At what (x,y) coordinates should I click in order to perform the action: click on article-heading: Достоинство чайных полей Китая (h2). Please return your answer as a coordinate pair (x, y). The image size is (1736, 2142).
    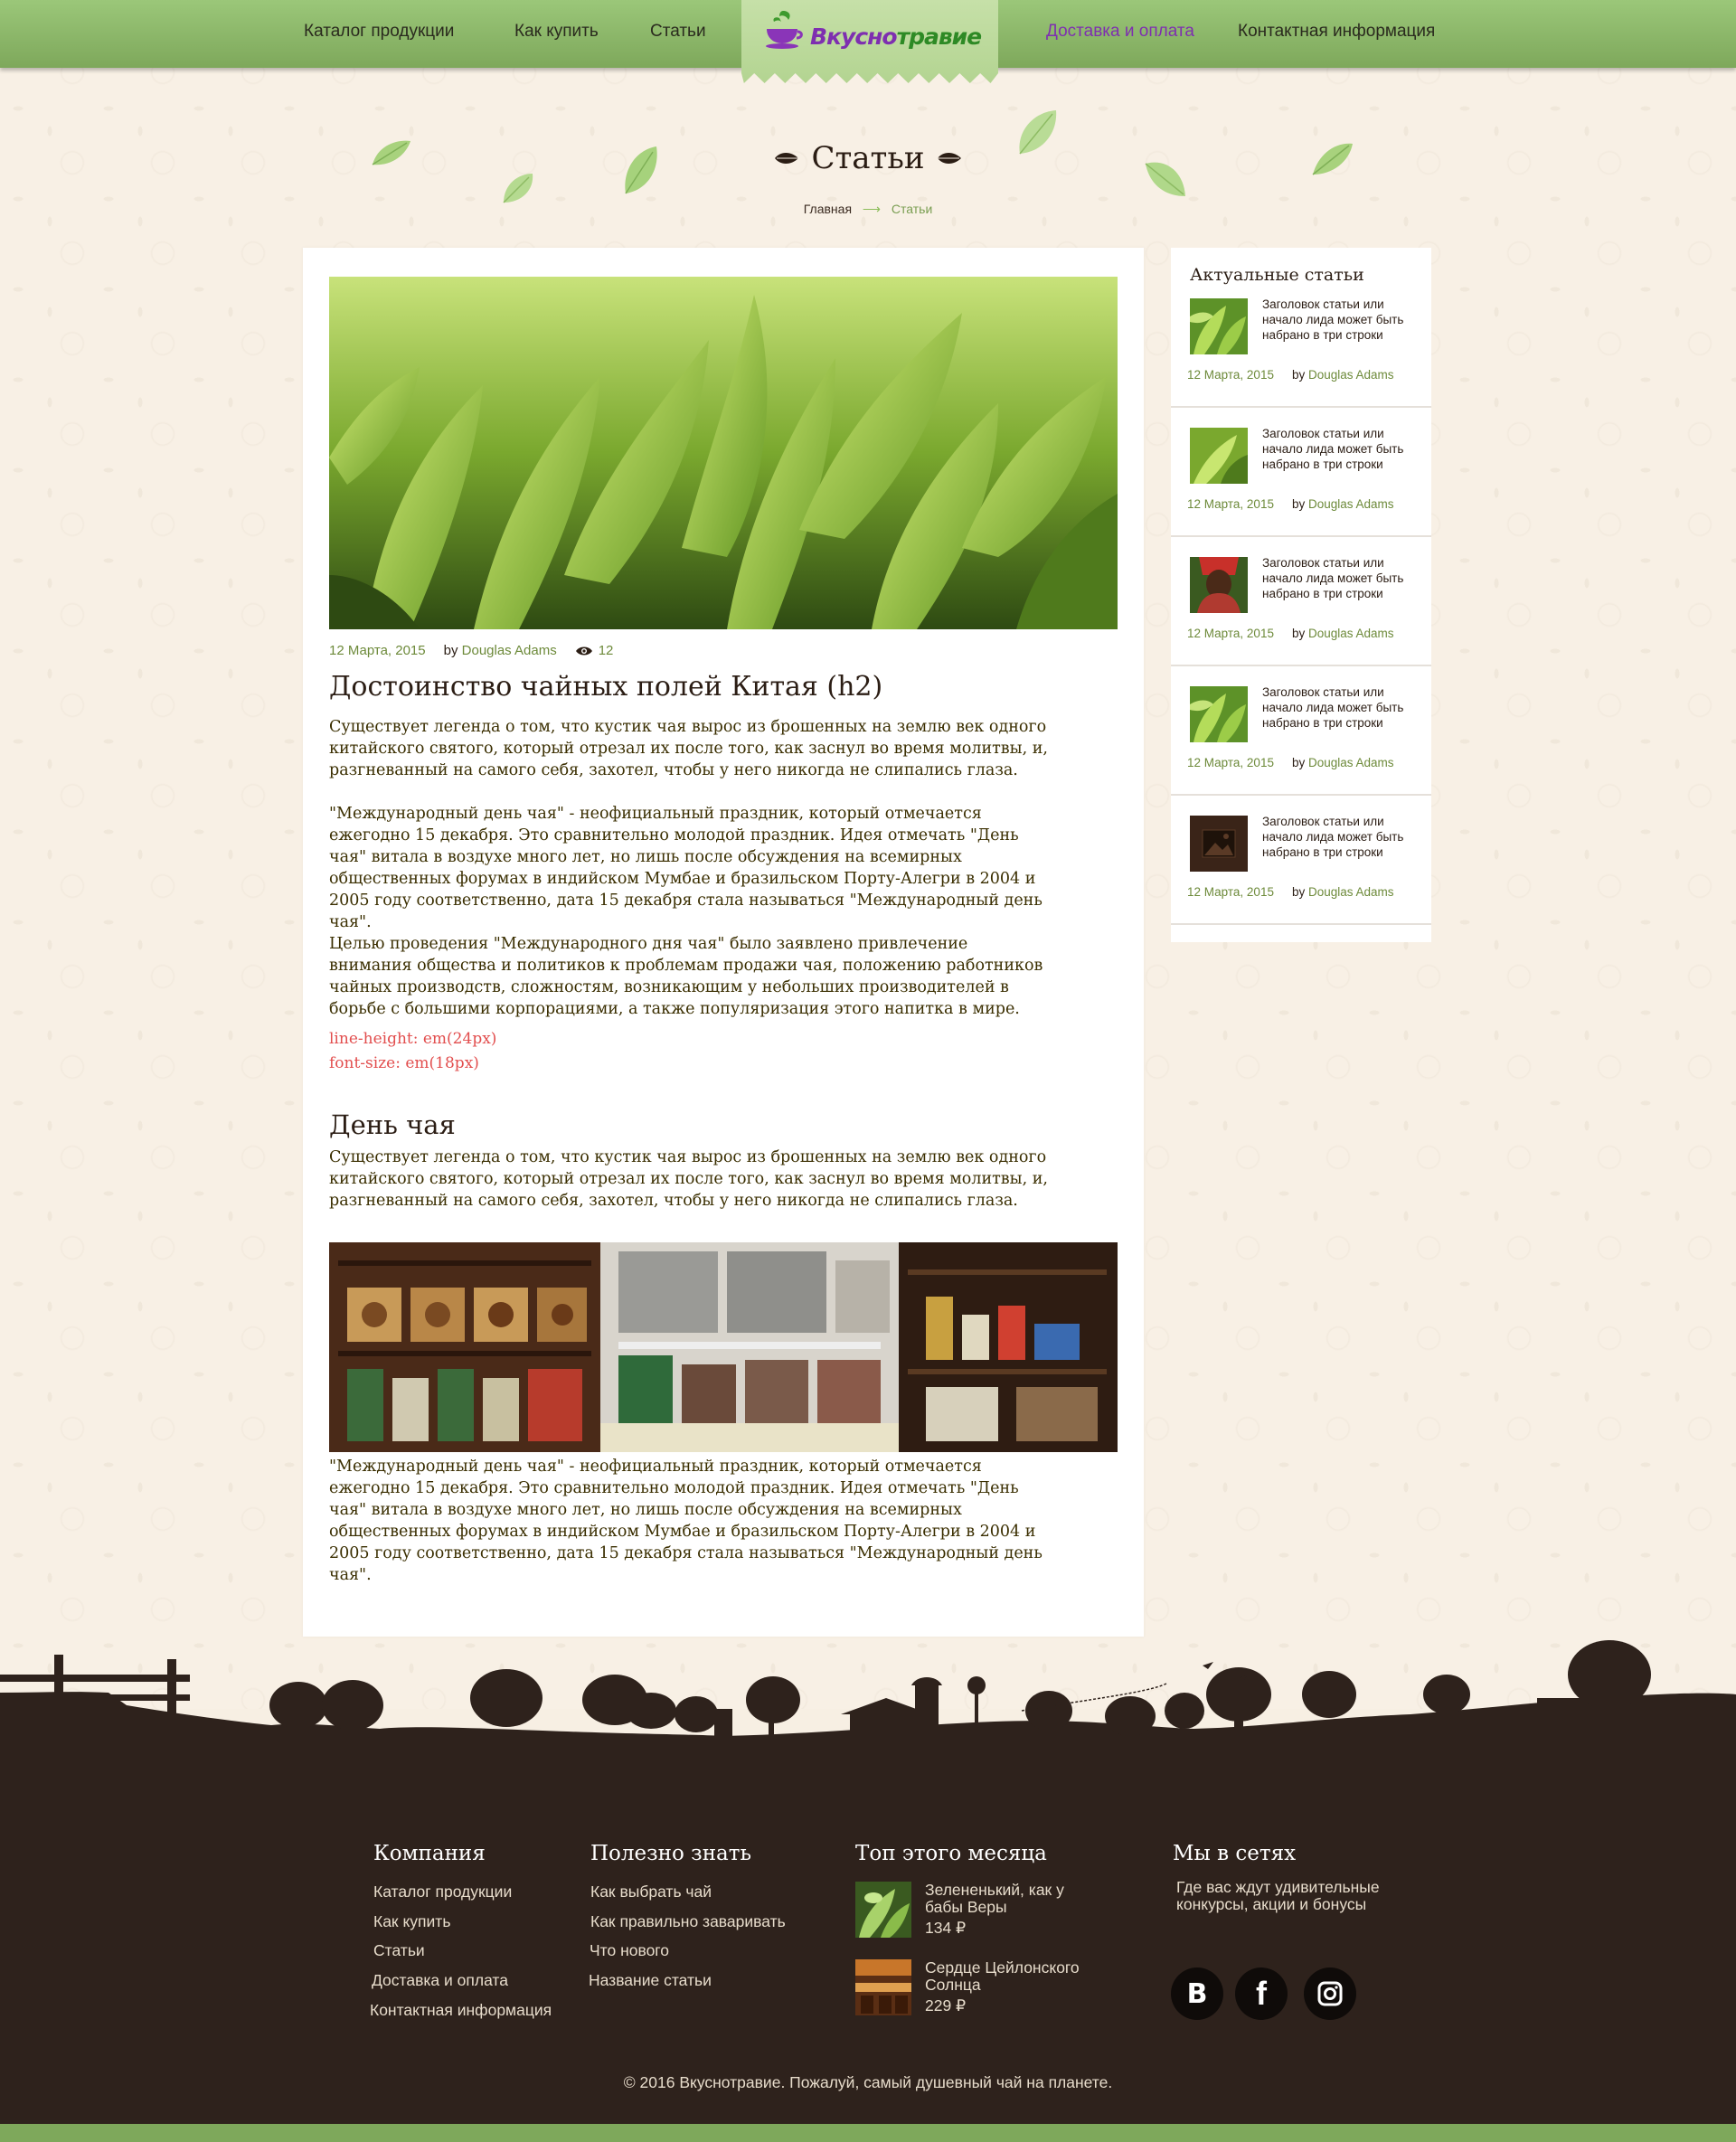
    Looking at the image, I should click on (606, 687).